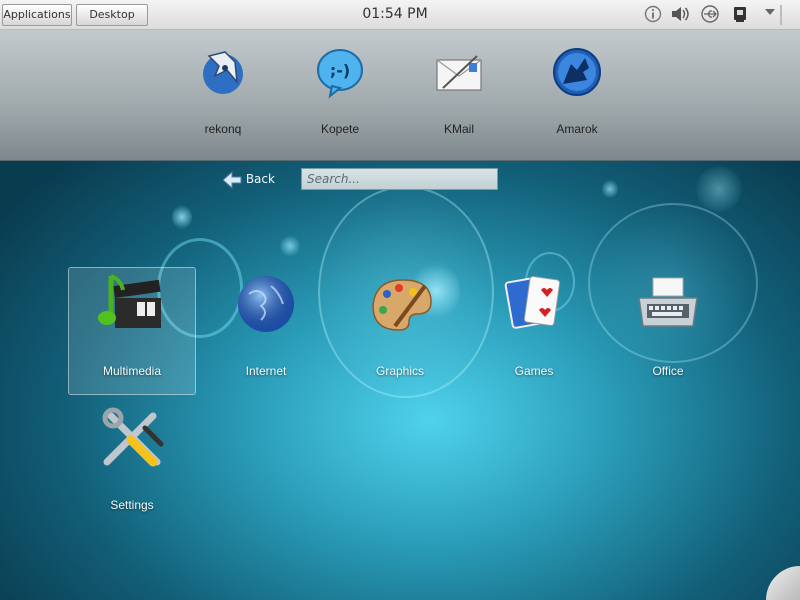  I want to click on panel-divider, so click(781, 15).